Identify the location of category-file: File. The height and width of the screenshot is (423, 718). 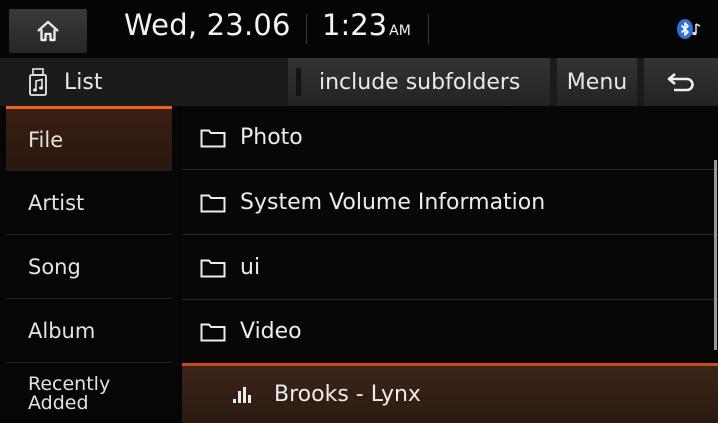
(89, 138).